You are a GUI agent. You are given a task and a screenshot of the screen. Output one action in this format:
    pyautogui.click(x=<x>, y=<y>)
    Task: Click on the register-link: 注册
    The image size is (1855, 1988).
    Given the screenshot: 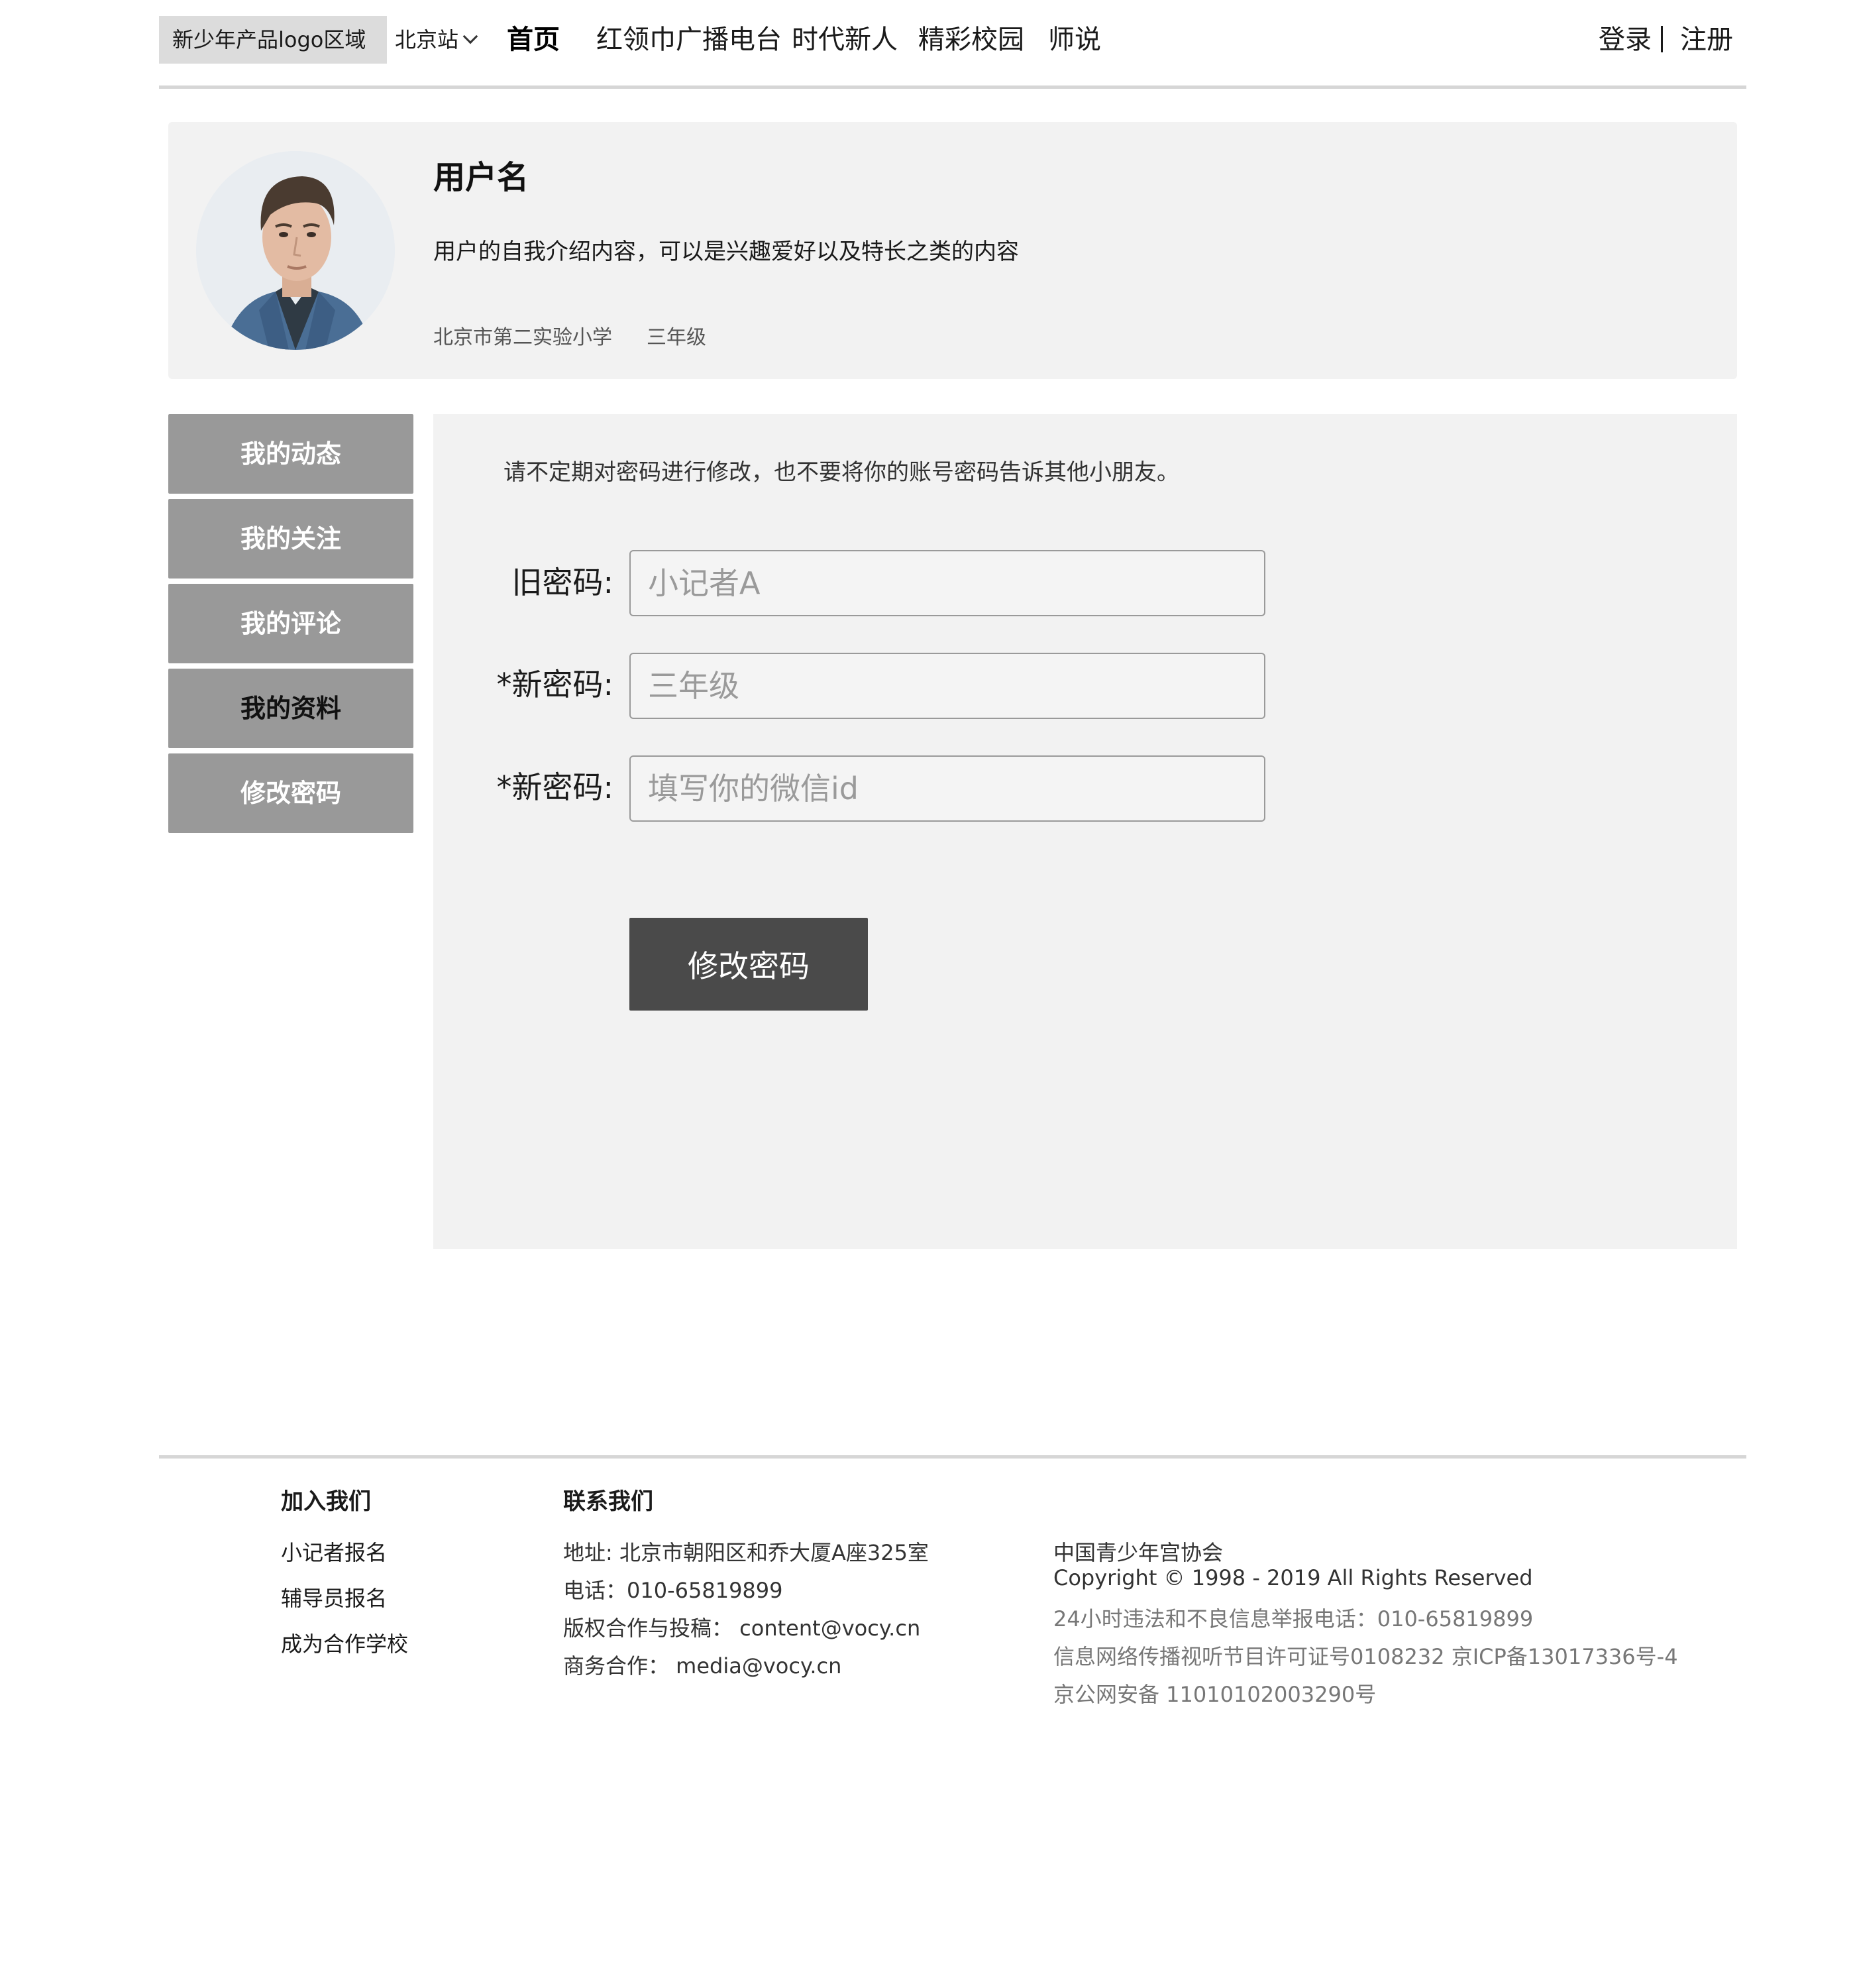 What is the action you would take?
    pyautogui.click(x=1707, y=40)
    